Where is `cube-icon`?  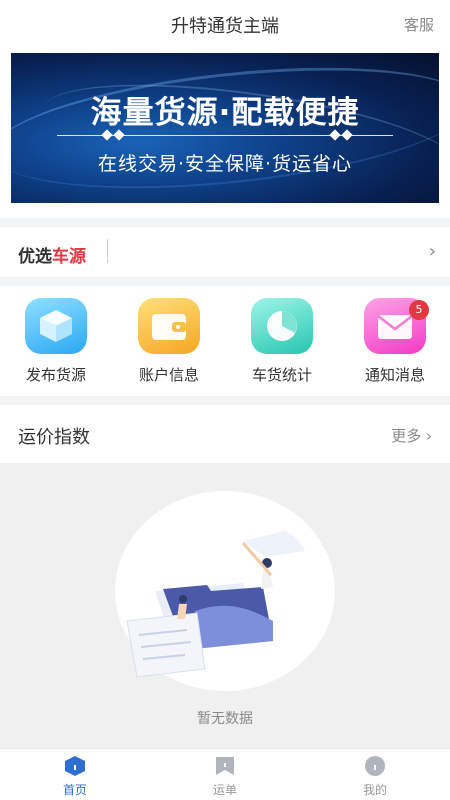 cube-icon is located at coordinates (56, 326).